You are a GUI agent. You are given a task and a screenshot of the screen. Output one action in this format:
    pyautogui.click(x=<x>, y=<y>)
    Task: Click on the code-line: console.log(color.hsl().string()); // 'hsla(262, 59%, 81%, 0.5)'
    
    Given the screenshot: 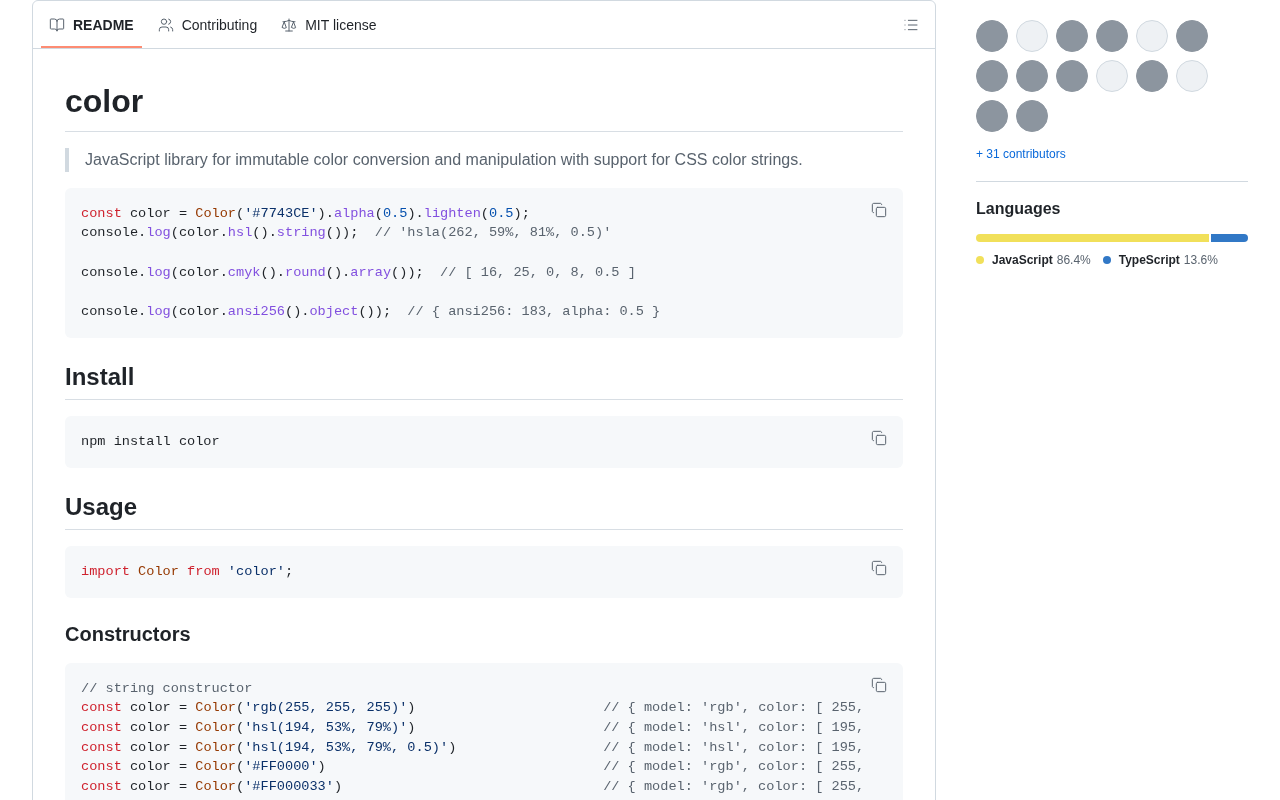 What is the action you would take?
    pyautogui.click(x=346, y=233)
    